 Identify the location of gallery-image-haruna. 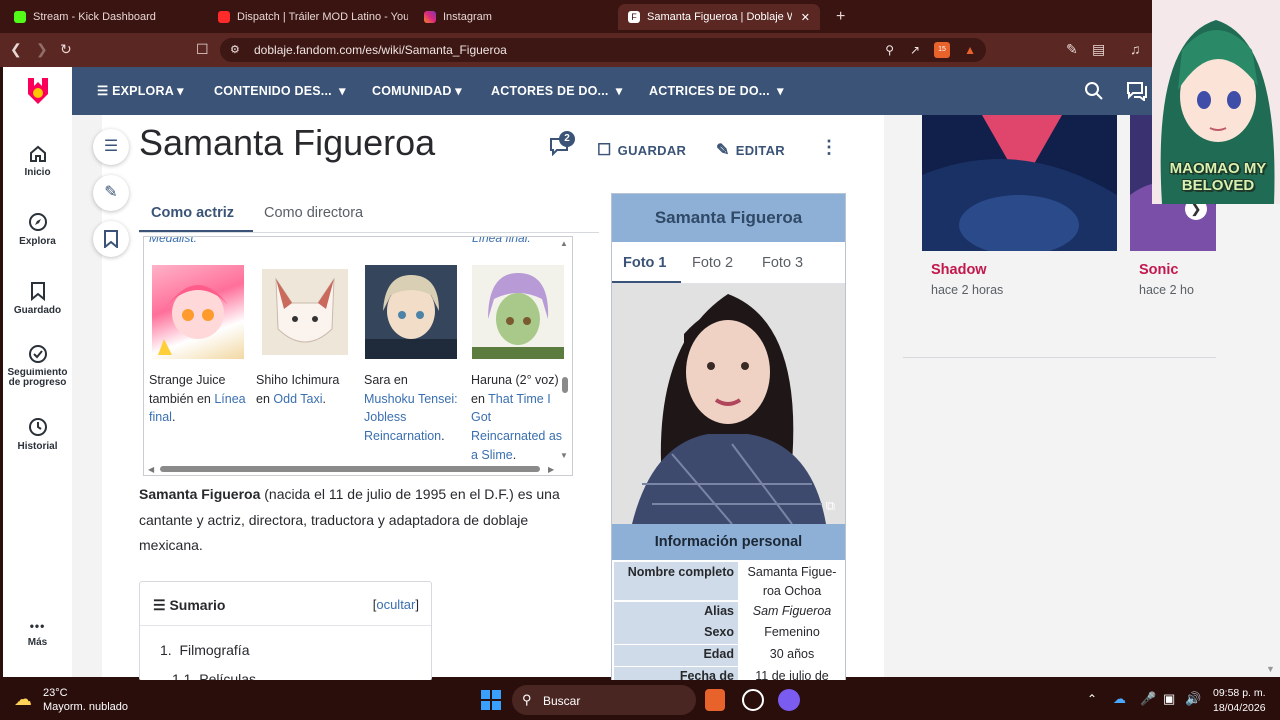
(518, 312).